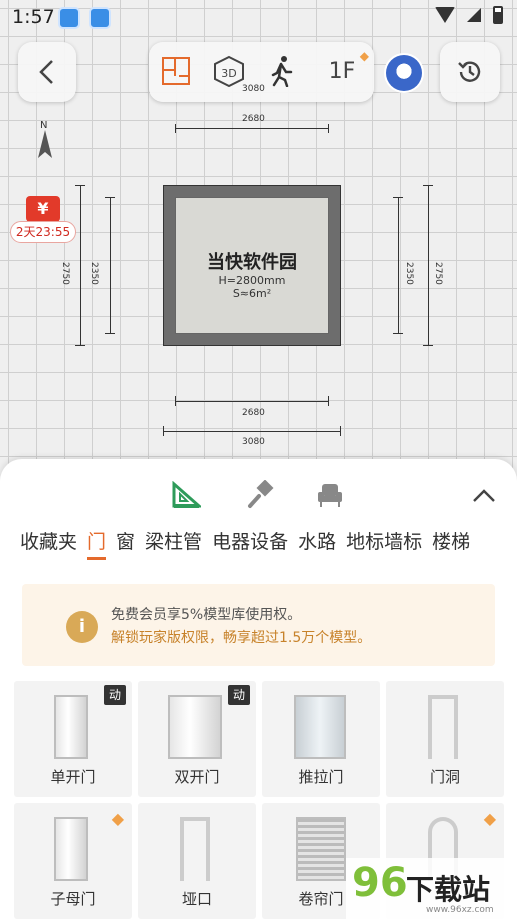  Describe the element at coordinates (317, 543) in the screenshot. I see `tab-plumbing: 水路` at that location.